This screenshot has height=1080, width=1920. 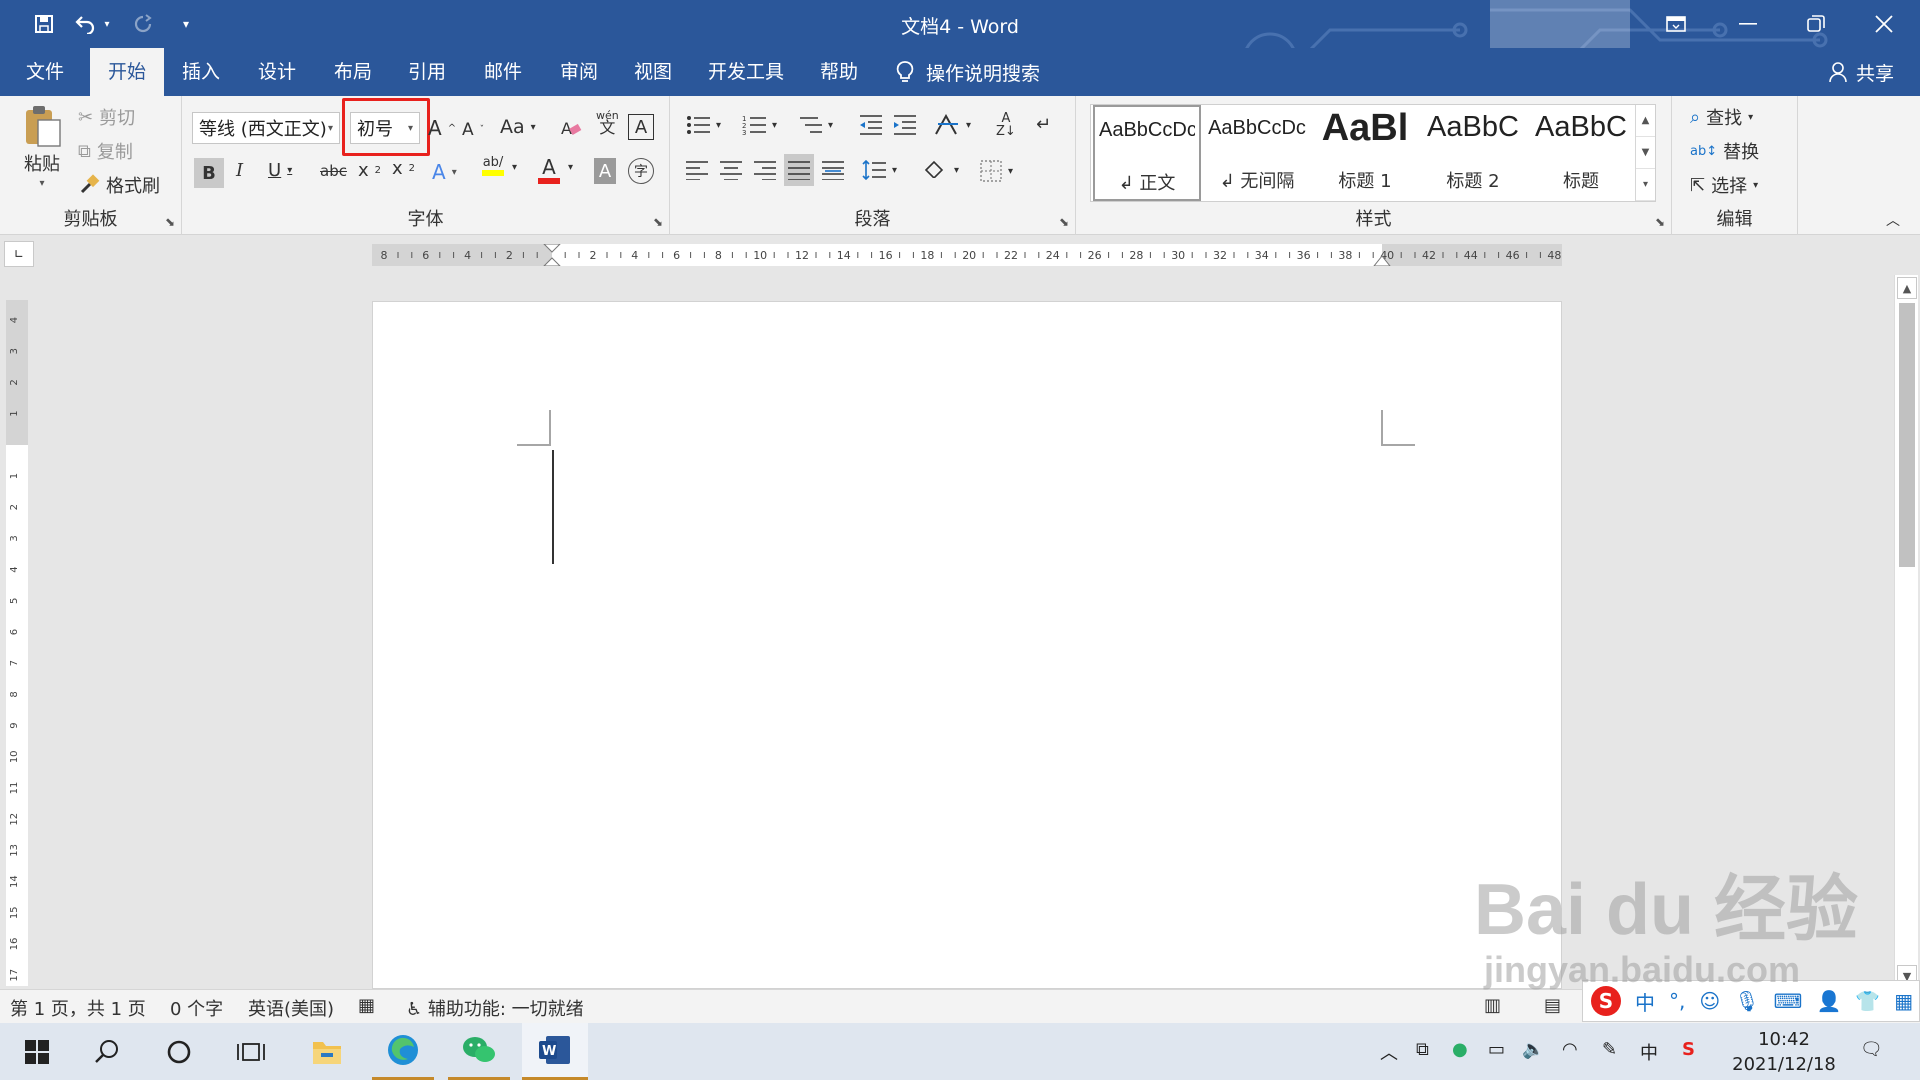 What do you see at coordinates (369, 170) in the screenshot?
I see `subscript-icon: x2` at bounding box center [369, 170].